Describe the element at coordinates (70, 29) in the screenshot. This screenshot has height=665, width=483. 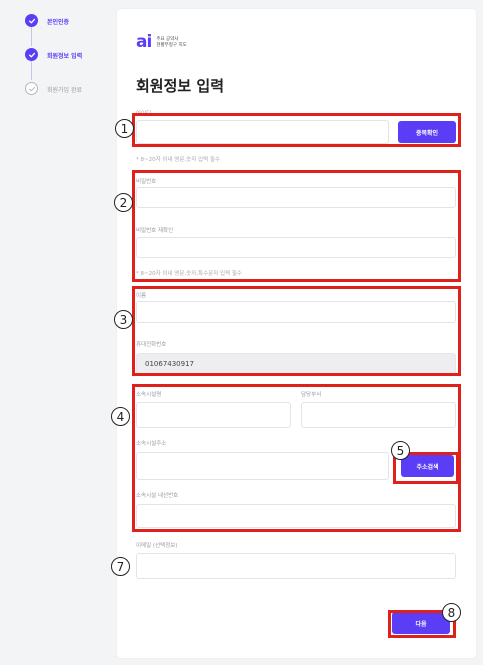
I see `step-identity-verification: 본인인증` at that location.